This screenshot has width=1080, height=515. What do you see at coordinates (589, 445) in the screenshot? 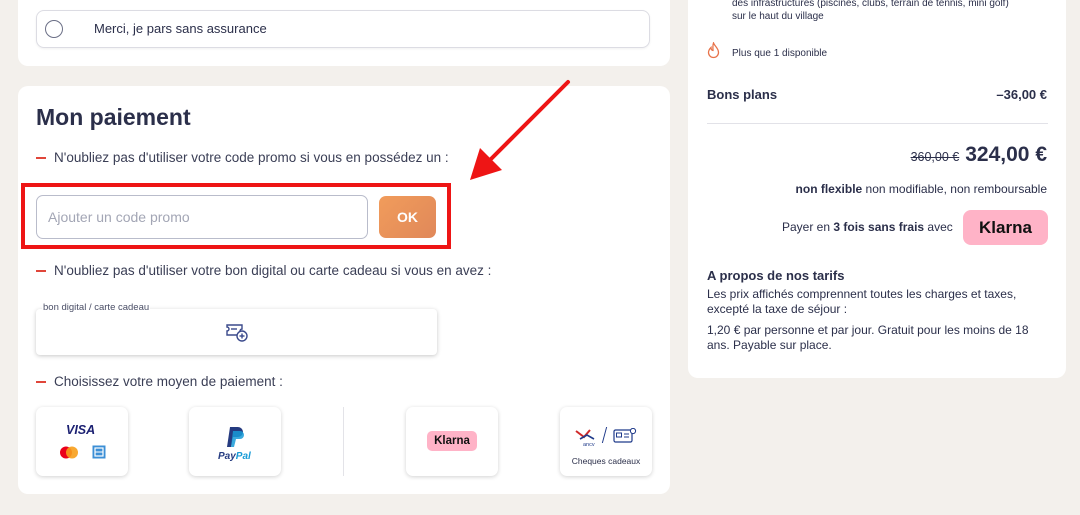
I see `ancv-label: ancv` at bounding box center [589, 445].